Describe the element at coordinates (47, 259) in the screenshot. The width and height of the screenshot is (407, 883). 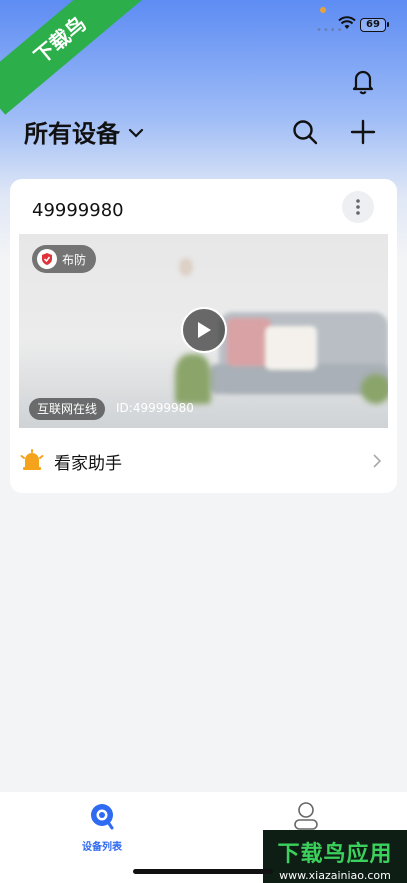
I see `shield-check-icon` at that location.